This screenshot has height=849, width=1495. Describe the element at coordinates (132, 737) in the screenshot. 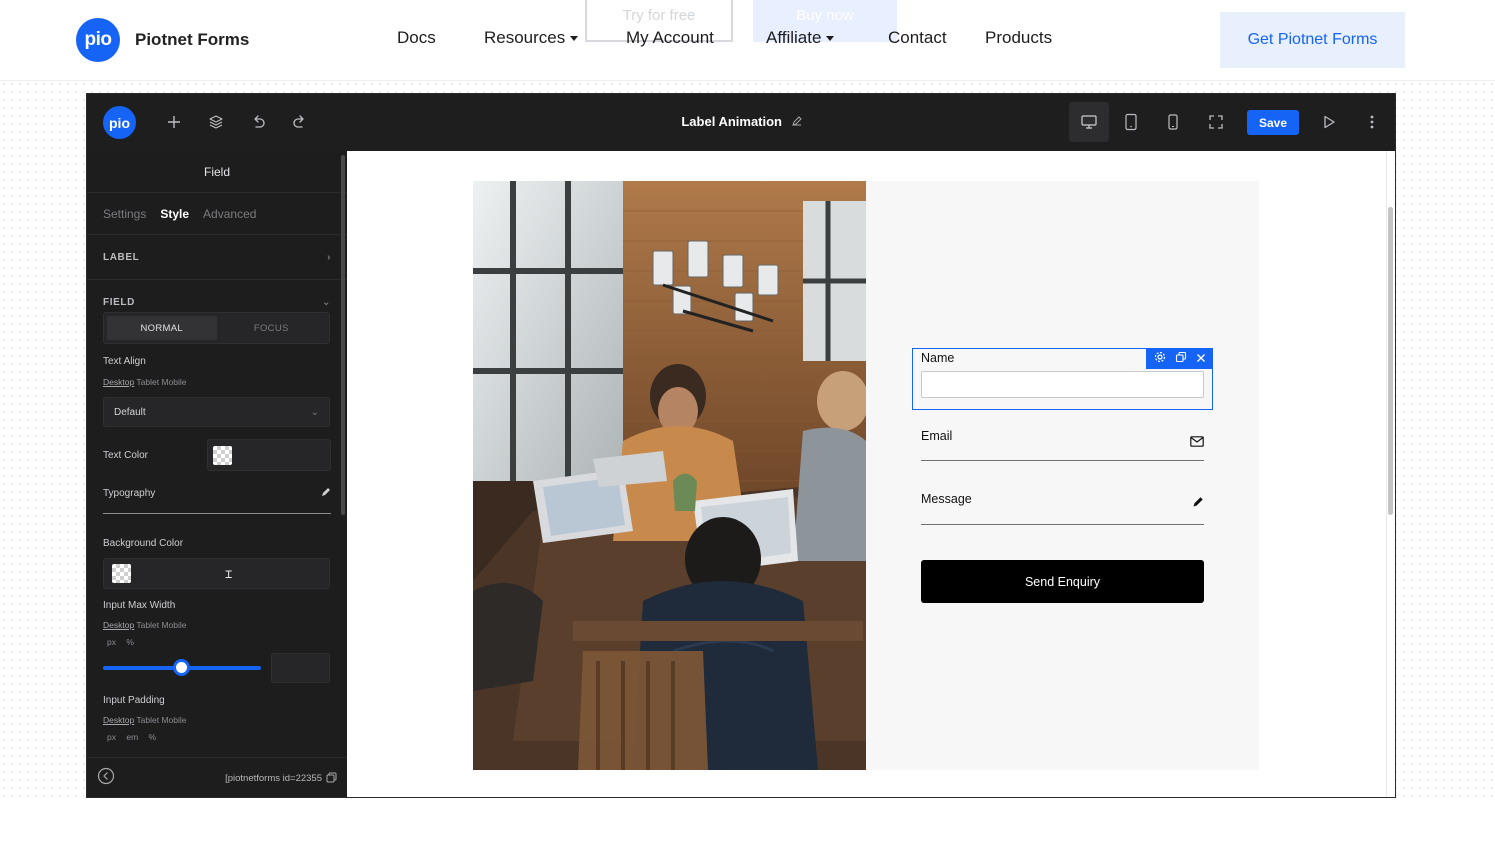

I see `unit-em: em` at that location.